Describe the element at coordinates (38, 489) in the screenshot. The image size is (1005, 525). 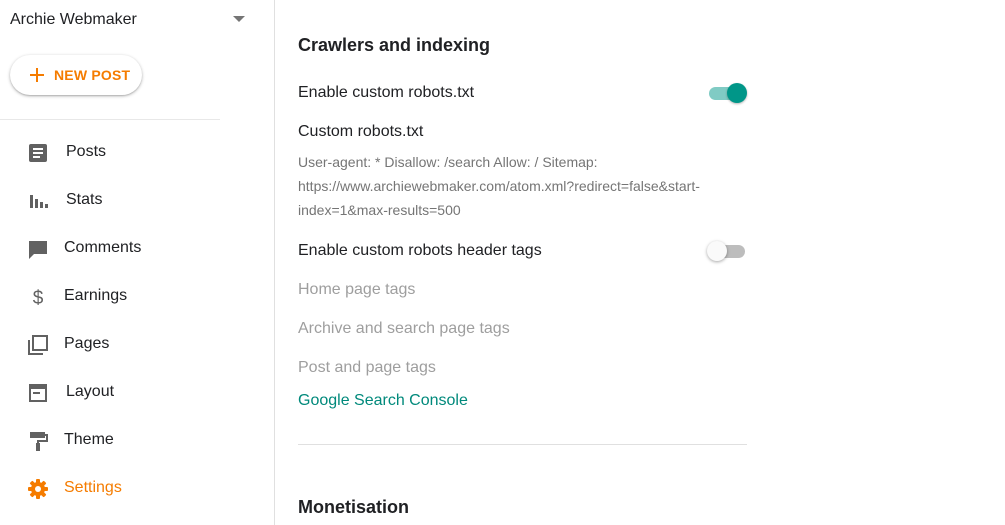
I see `gear-icon` at that location.